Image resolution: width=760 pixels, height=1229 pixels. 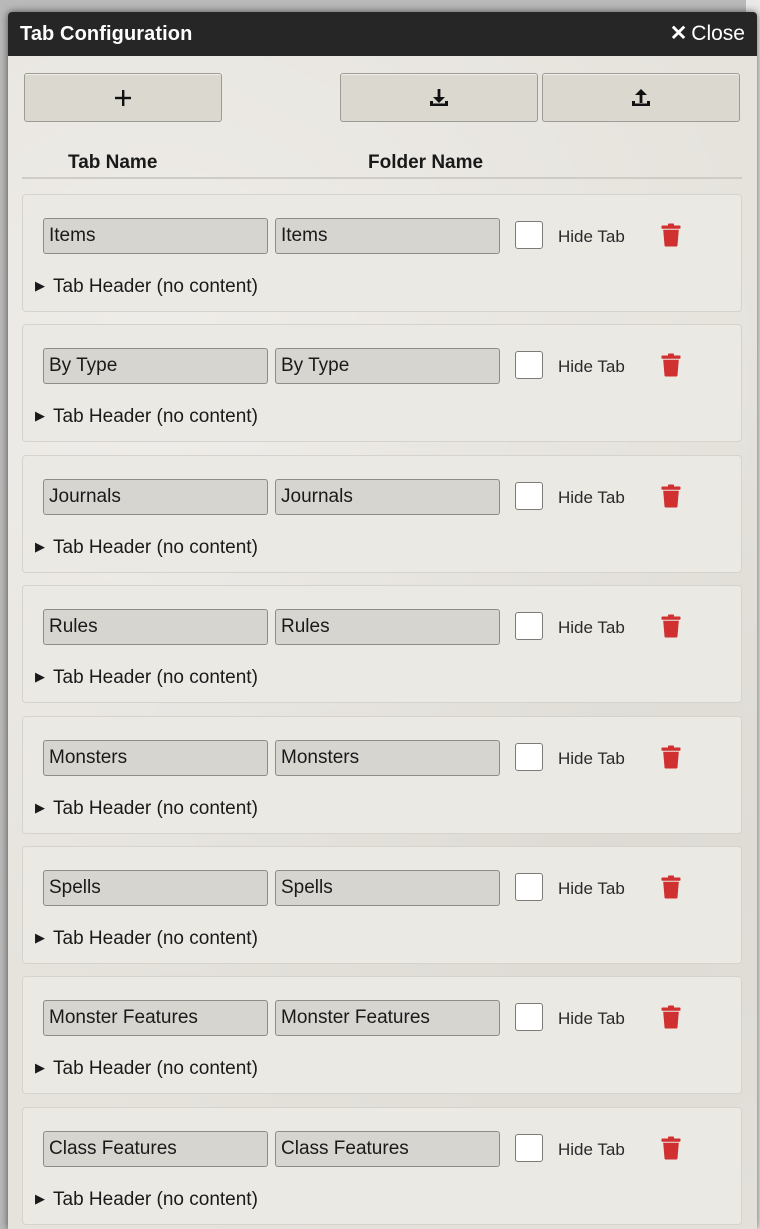 I want to click on add-tab-button, so click(x=123, y=97).